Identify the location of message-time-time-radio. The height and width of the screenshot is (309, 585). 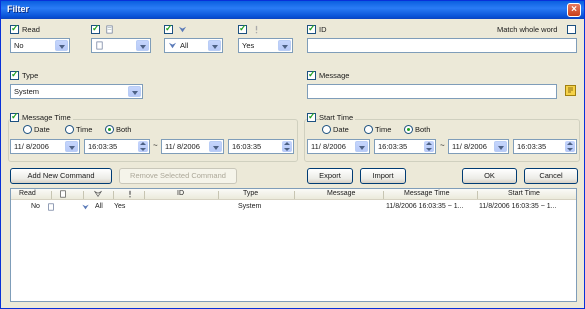
(69, 129).